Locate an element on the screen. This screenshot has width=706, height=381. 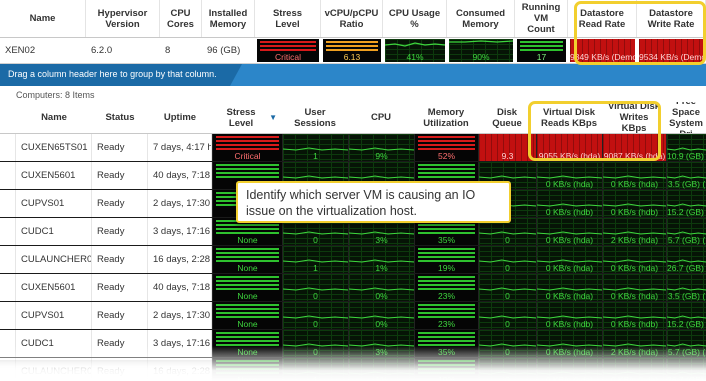
vm-cpu-meter: 1% is located at coordinates (381, 259).